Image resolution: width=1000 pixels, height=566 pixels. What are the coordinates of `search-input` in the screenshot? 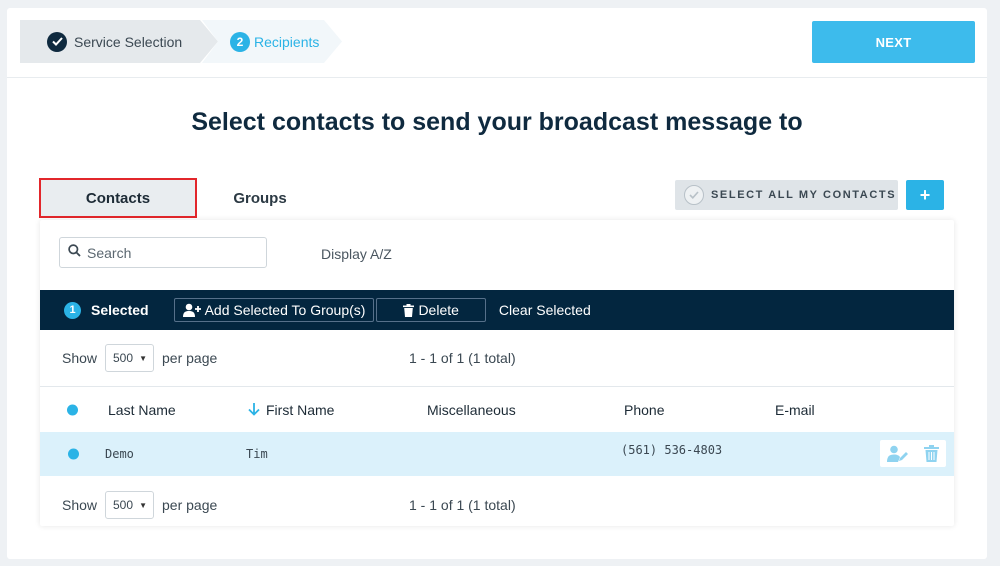 It's located at (172, 252).